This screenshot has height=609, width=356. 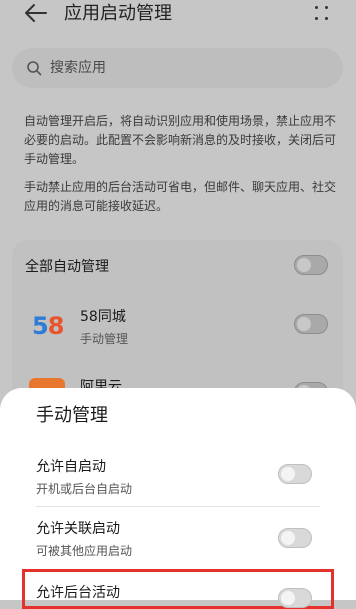 I want to click on app-status: 手动管理, so click(x=104, y=339).